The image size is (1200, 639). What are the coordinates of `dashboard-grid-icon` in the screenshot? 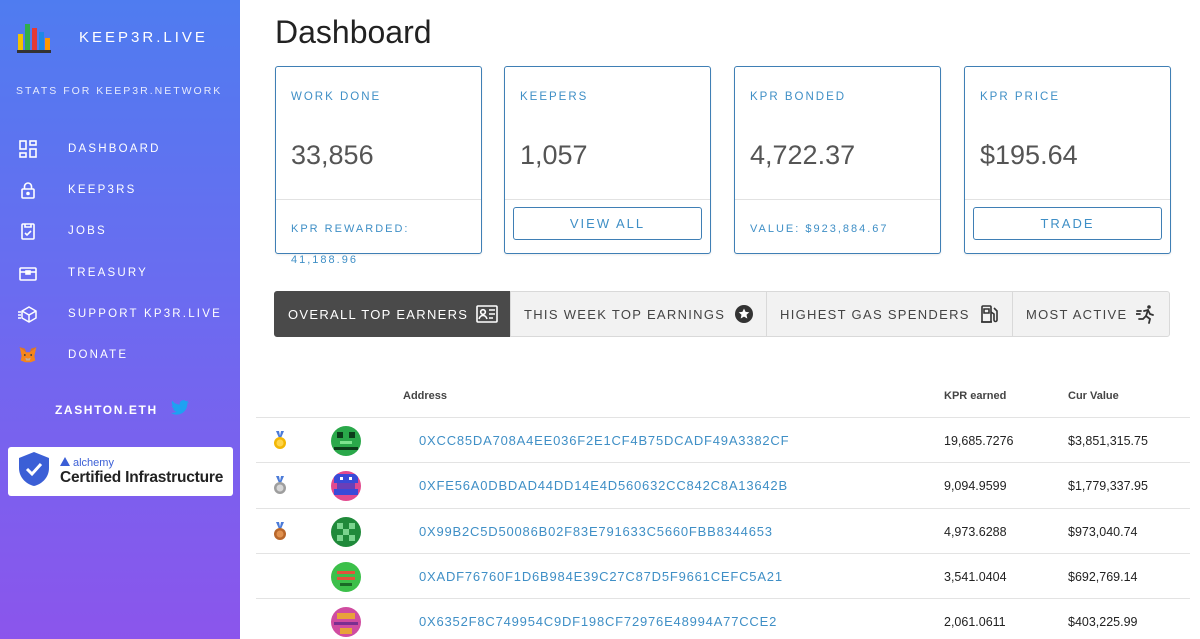 It's located at (28, 149).